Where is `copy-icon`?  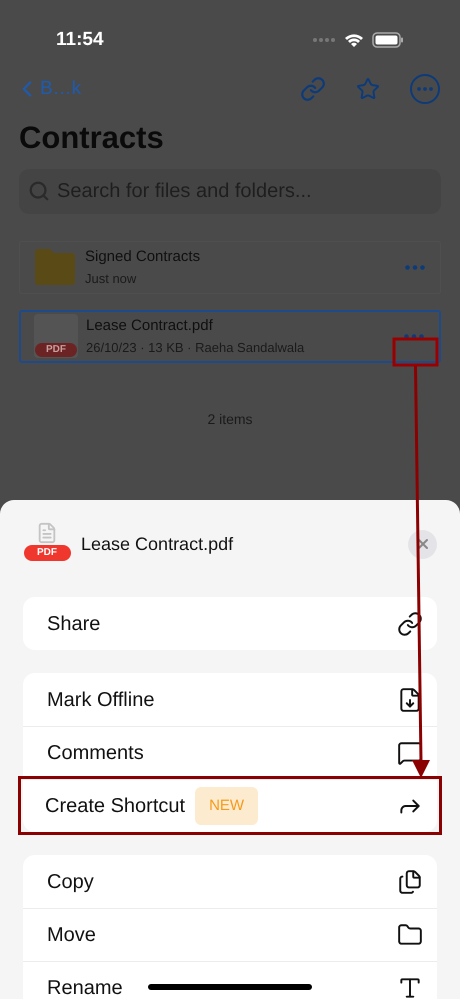
copy-icon is located at coordinates (410, 881).